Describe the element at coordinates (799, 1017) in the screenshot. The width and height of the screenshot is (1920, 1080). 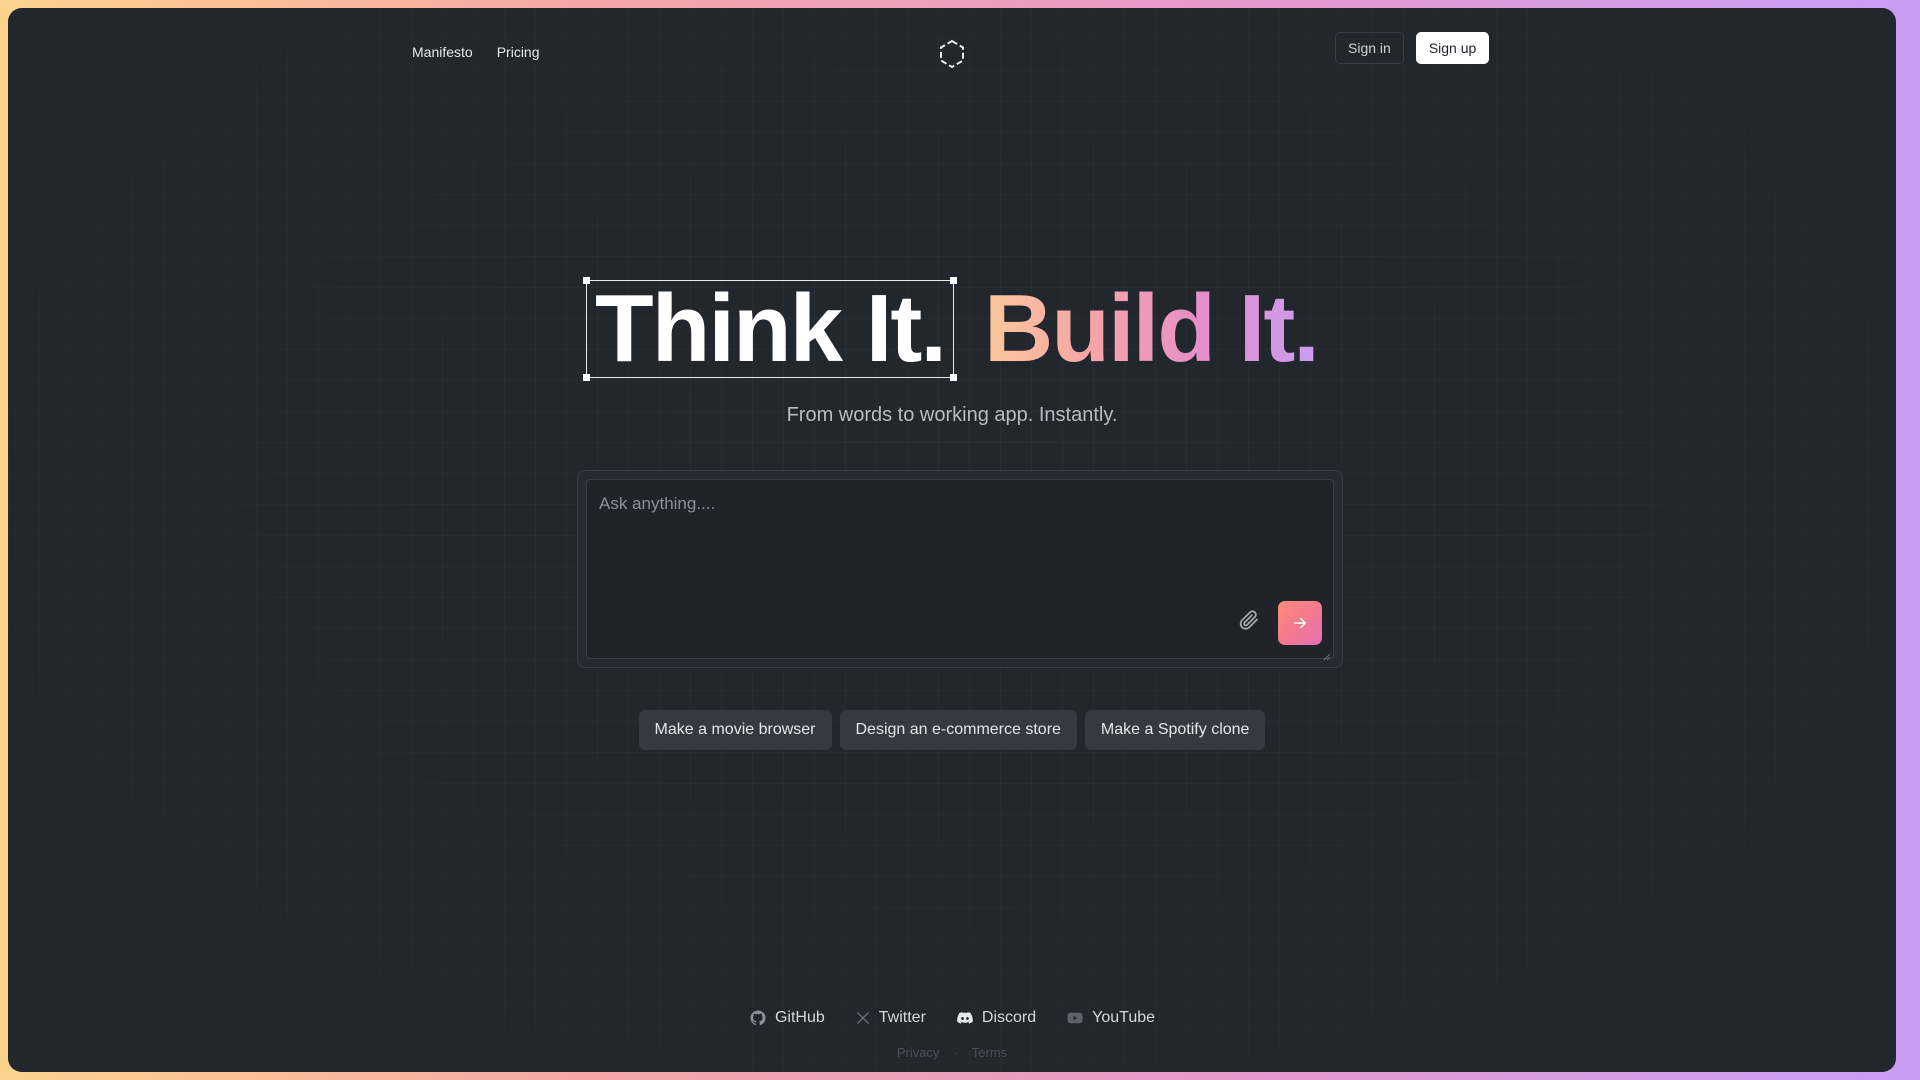
I see `footer-link-label: GitHub` at that location.